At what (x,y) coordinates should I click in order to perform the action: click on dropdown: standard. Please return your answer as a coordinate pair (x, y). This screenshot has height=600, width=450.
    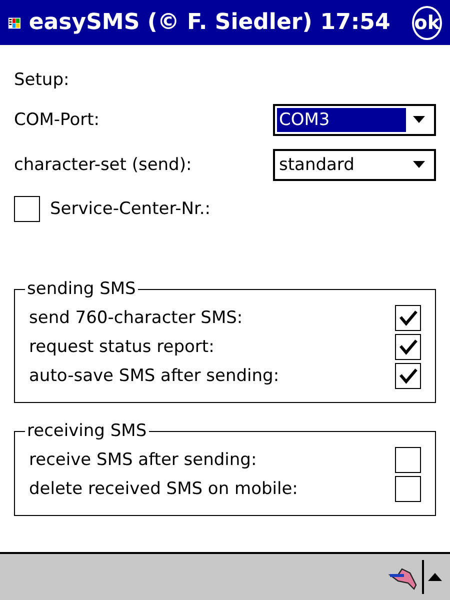
    Looking at the image, I should click on (354, 164).